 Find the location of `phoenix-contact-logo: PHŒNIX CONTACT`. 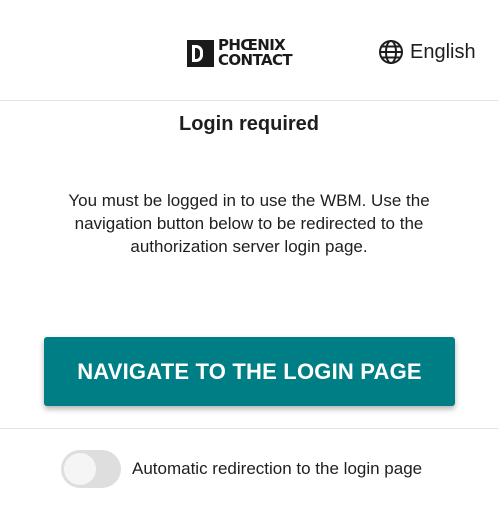

phoenix-contact-logo: PHŒNIX CONTACT is located at coordinates (249, 54).